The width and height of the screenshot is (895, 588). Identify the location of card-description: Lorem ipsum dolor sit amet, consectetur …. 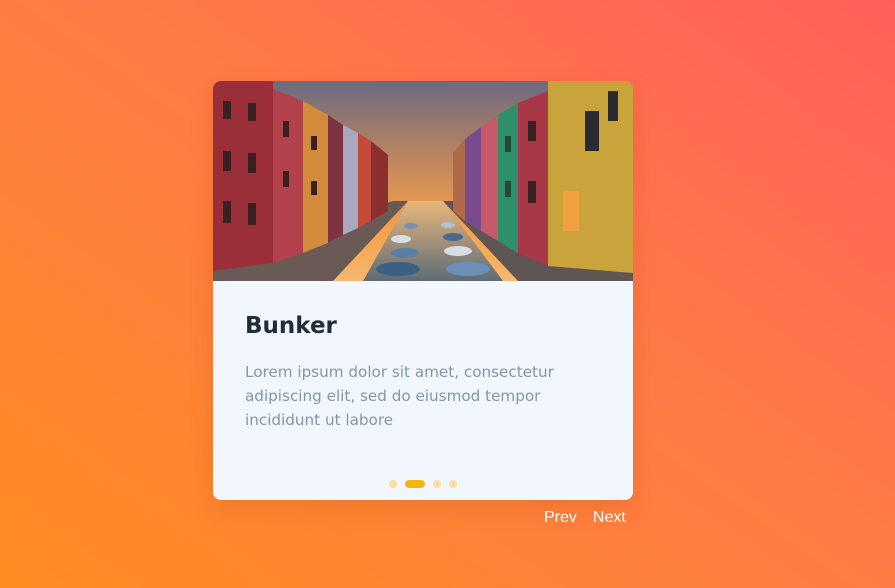
(399, 396).